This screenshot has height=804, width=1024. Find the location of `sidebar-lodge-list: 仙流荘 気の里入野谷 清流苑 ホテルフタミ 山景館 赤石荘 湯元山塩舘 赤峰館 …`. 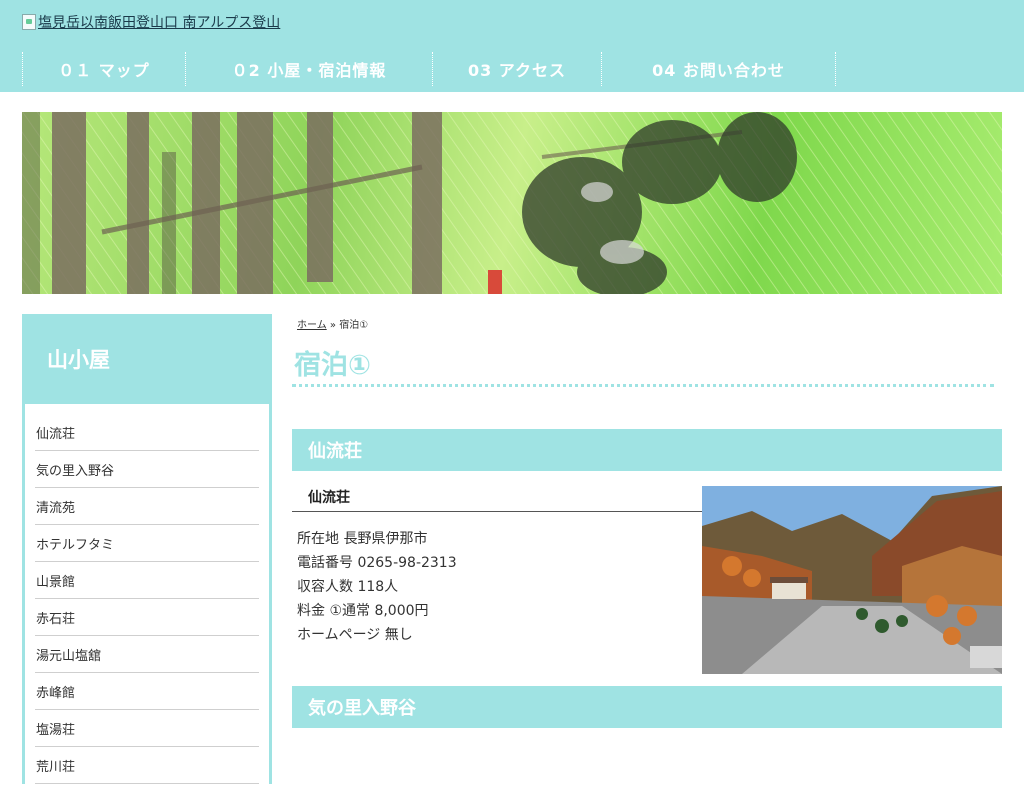

sidebar-lodge-list: 仙流荘 気の里入野谷 清流苑 ホテルフタミ 山景館 赤石荘 湯元山塩舘 赤峰館 … is located at coordinates (147, 604).